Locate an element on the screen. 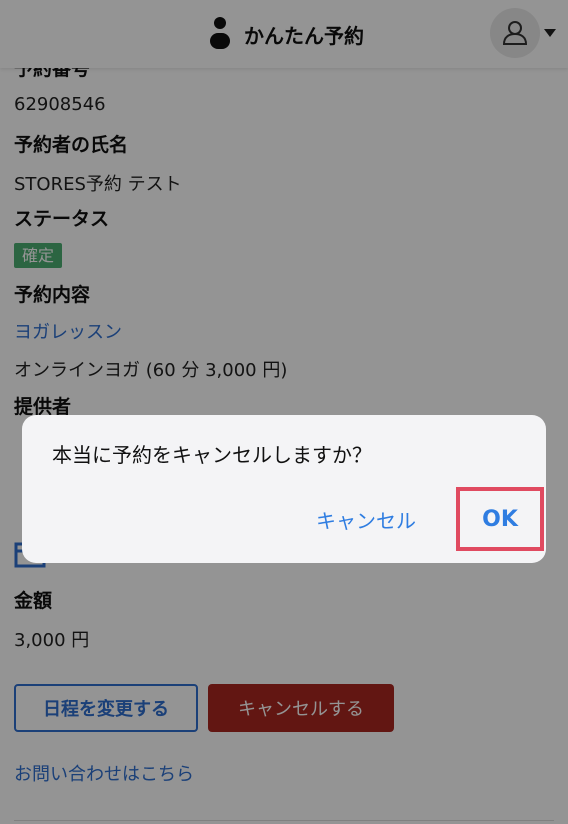  dialog-message: 本当に予約をキャンセルしますか？ is located at coordinates (212, 455).